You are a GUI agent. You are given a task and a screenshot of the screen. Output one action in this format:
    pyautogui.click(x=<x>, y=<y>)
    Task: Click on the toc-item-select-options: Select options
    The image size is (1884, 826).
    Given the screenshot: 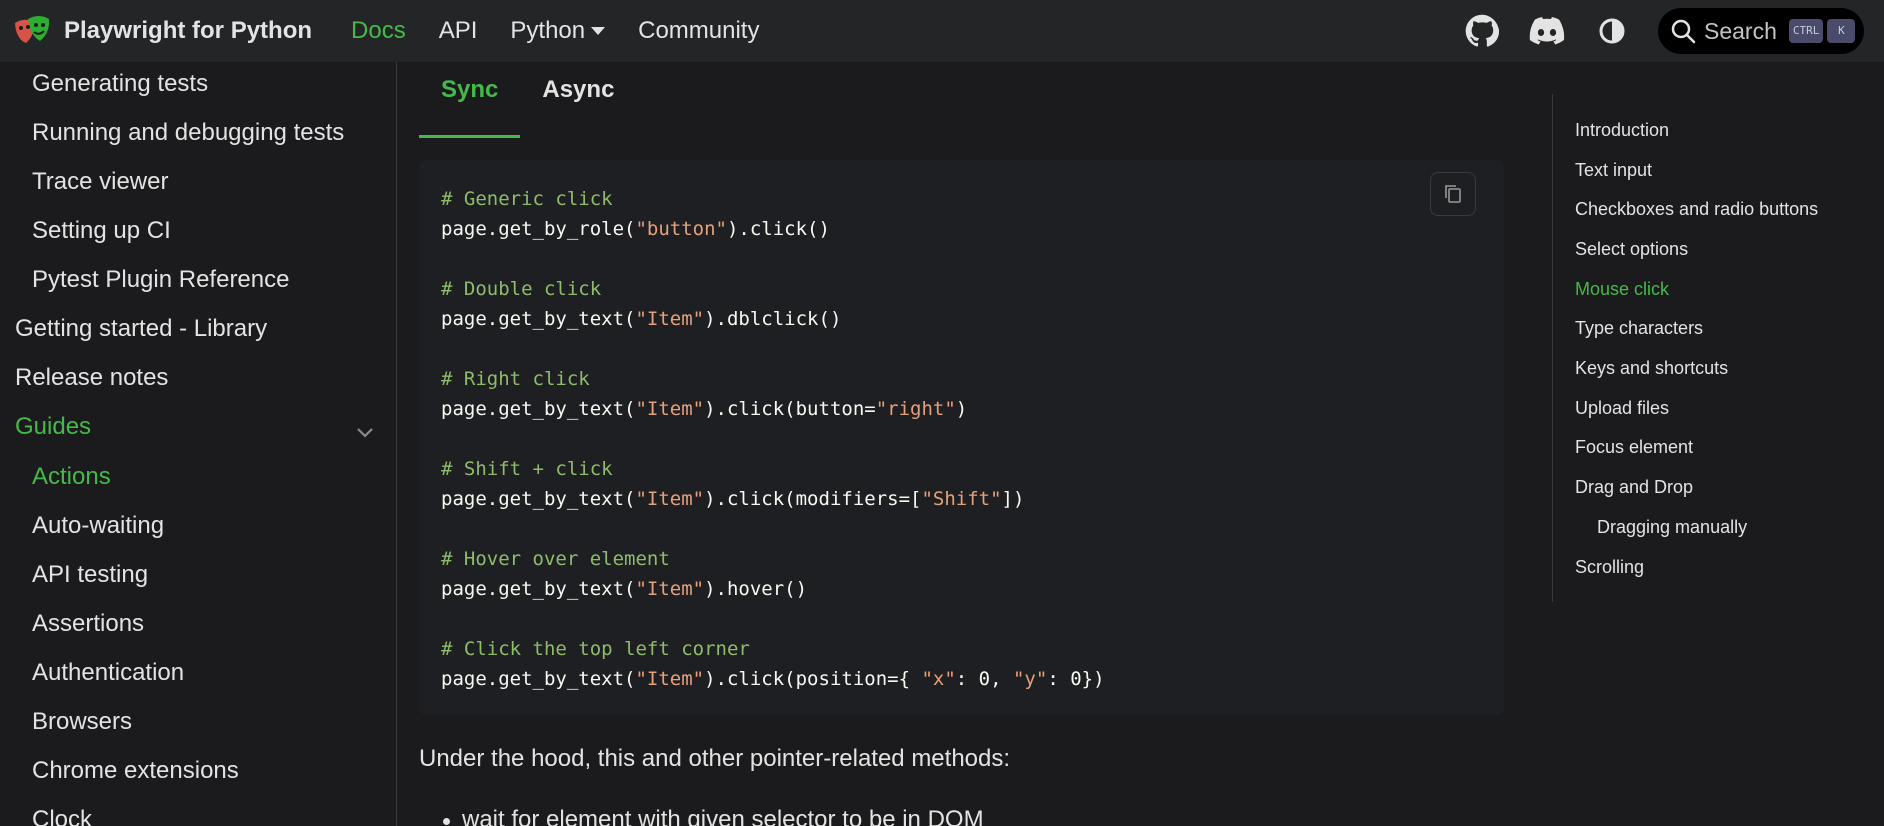 What is the action you would take?
    pyautogui.click(x=1631, y=249)
    